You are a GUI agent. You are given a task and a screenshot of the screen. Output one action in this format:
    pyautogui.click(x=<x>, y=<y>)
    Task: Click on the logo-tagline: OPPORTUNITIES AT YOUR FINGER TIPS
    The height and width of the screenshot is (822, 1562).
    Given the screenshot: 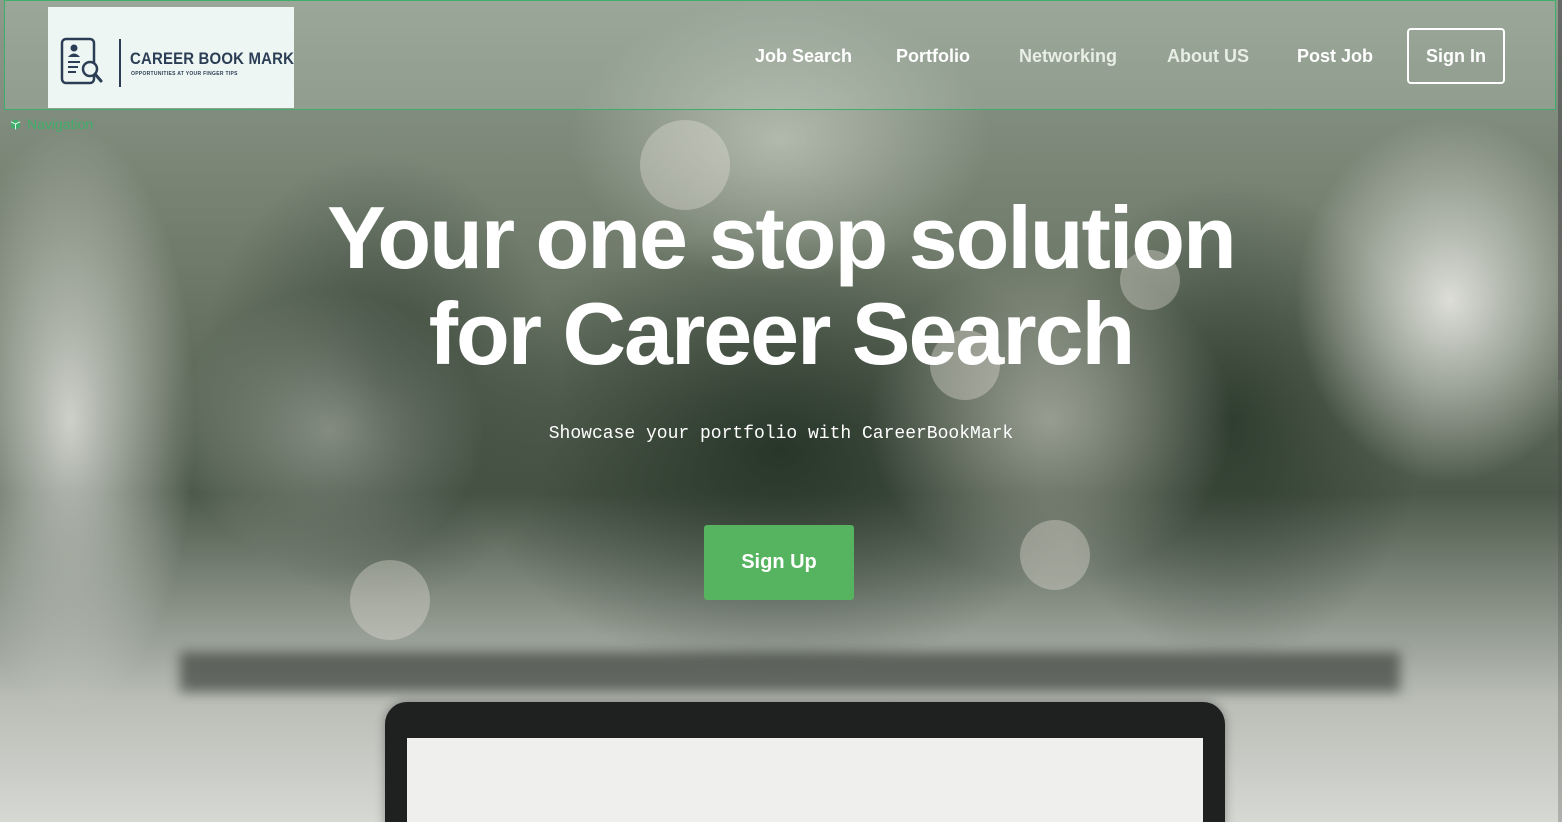 What is the action you would take?
    pyautogui.click(x=184, y=74)
    